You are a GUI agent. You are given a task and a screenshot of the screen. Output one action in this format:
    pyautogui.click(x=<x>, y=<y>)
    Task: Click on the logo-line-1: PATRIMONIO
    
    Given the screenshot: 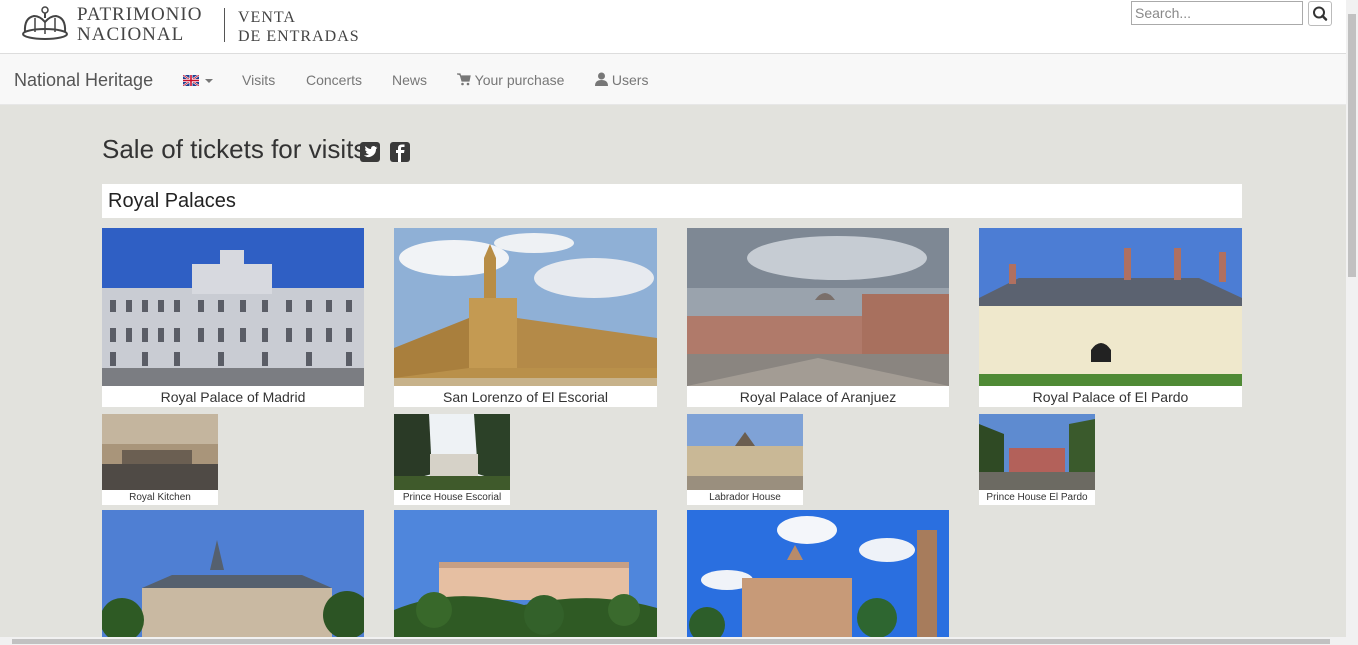 What is the action you would take?
    pyautogui.click(x=140, y=14)
    